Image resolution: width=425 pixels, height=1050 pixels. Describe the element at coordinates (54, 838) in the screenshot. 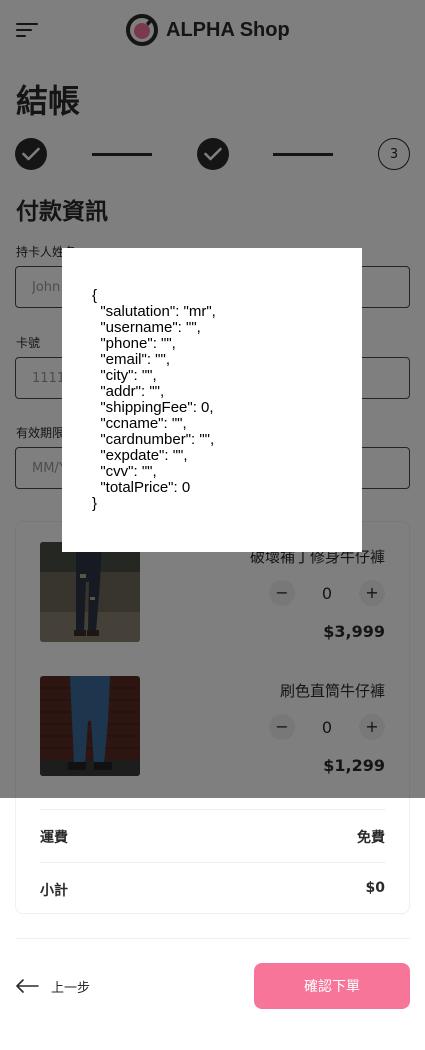

I see `shipping-label: 運費` at that location.